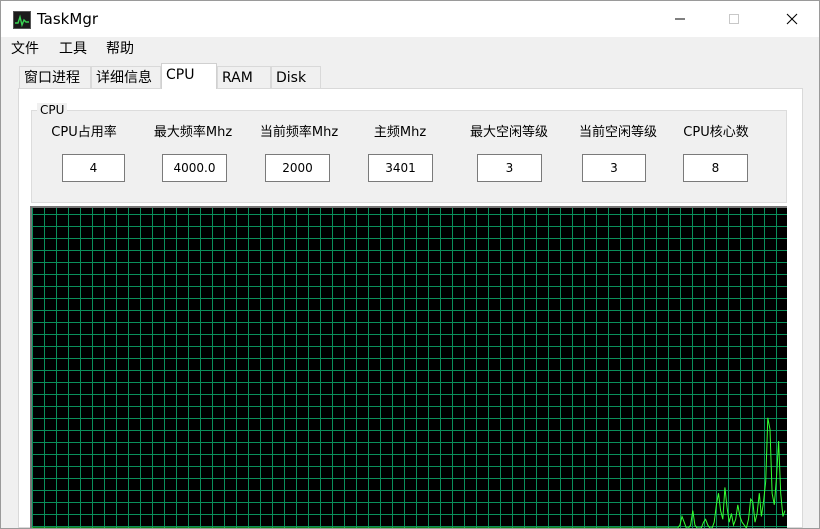 Image resolution: width=820 pixels, height=529 pixels. I want to click on max-frequency-field, so click(194, 168).